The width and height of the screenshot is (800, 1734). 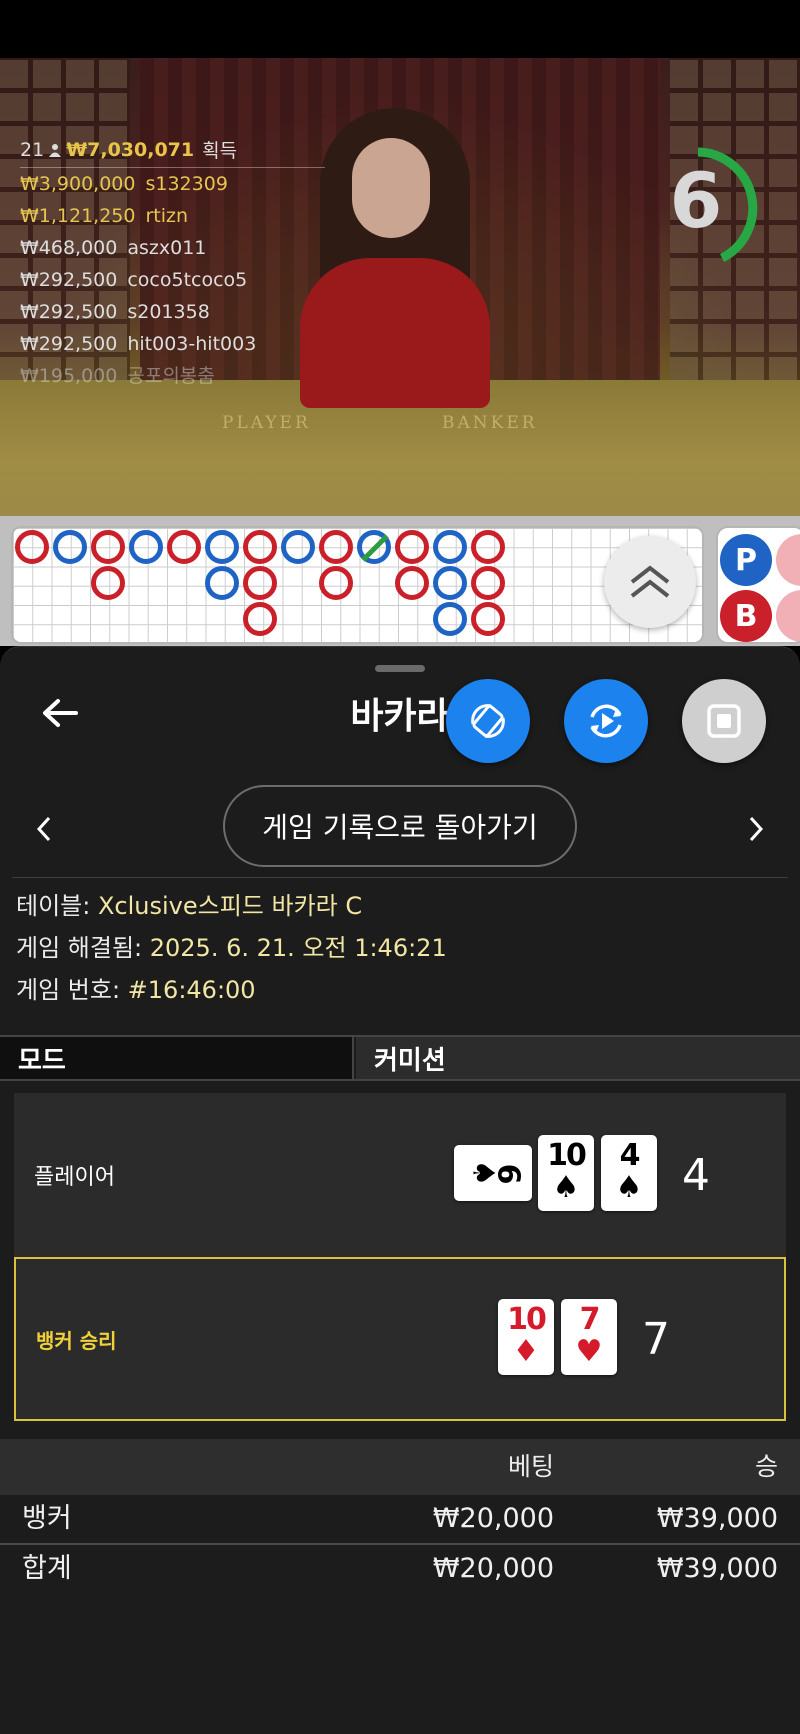 What do you see at coordinates (69, 376) in the screenshot?
I see `winner-amount: ₩195,000` at bounding box center [69, 376].